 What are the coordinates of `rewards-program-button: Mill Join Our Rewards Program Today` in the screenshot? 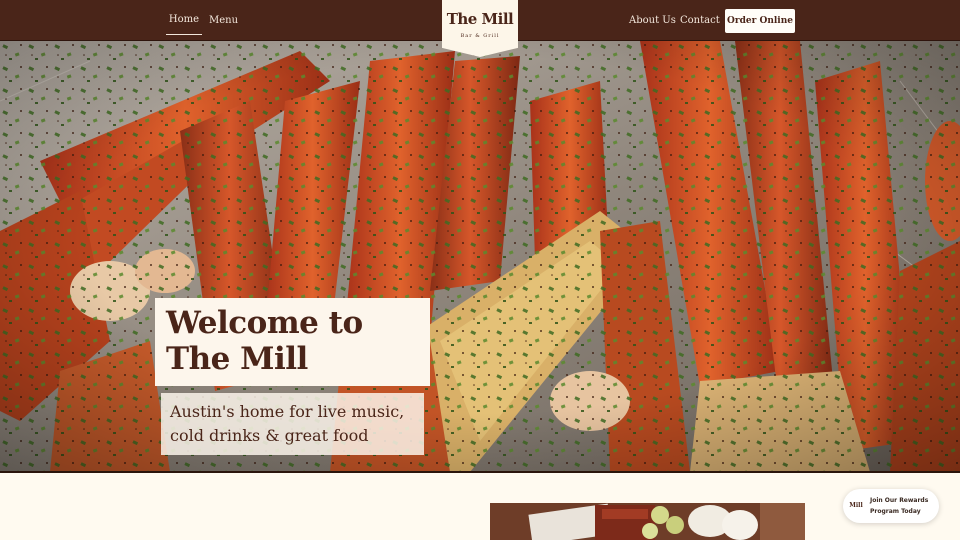 It's located at (891, 506).